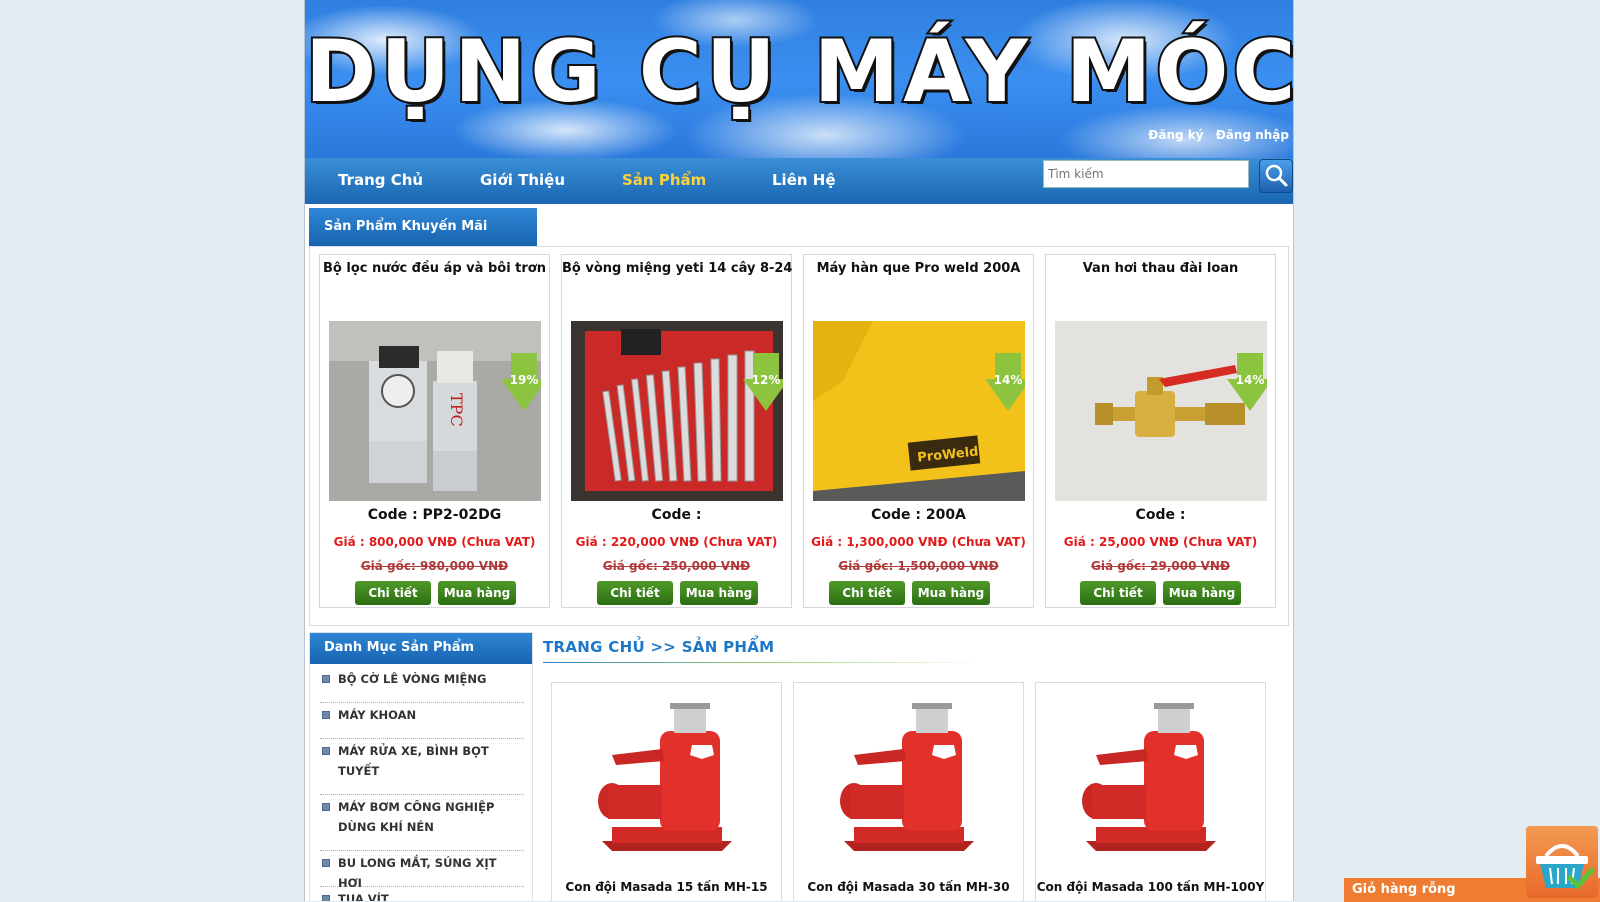 This screenshot has width=1600, height=902. Describe the element at coordinates (918, 542) in the screenshot. I see `promo-price: Giá : 1,300,000 VNĐ (Chưa VAT)` at that location.